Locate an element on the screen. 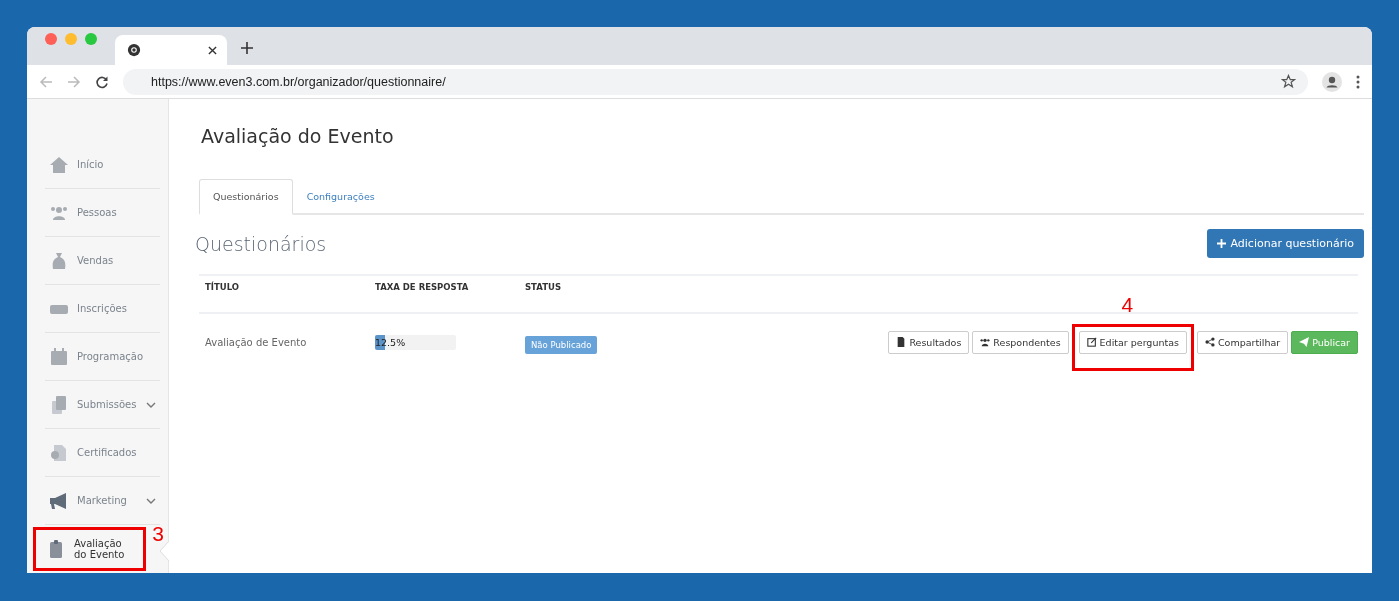 This screenshot has width=1399, height=601. column-header: TÍTULO is located at coordinates (222, 286).